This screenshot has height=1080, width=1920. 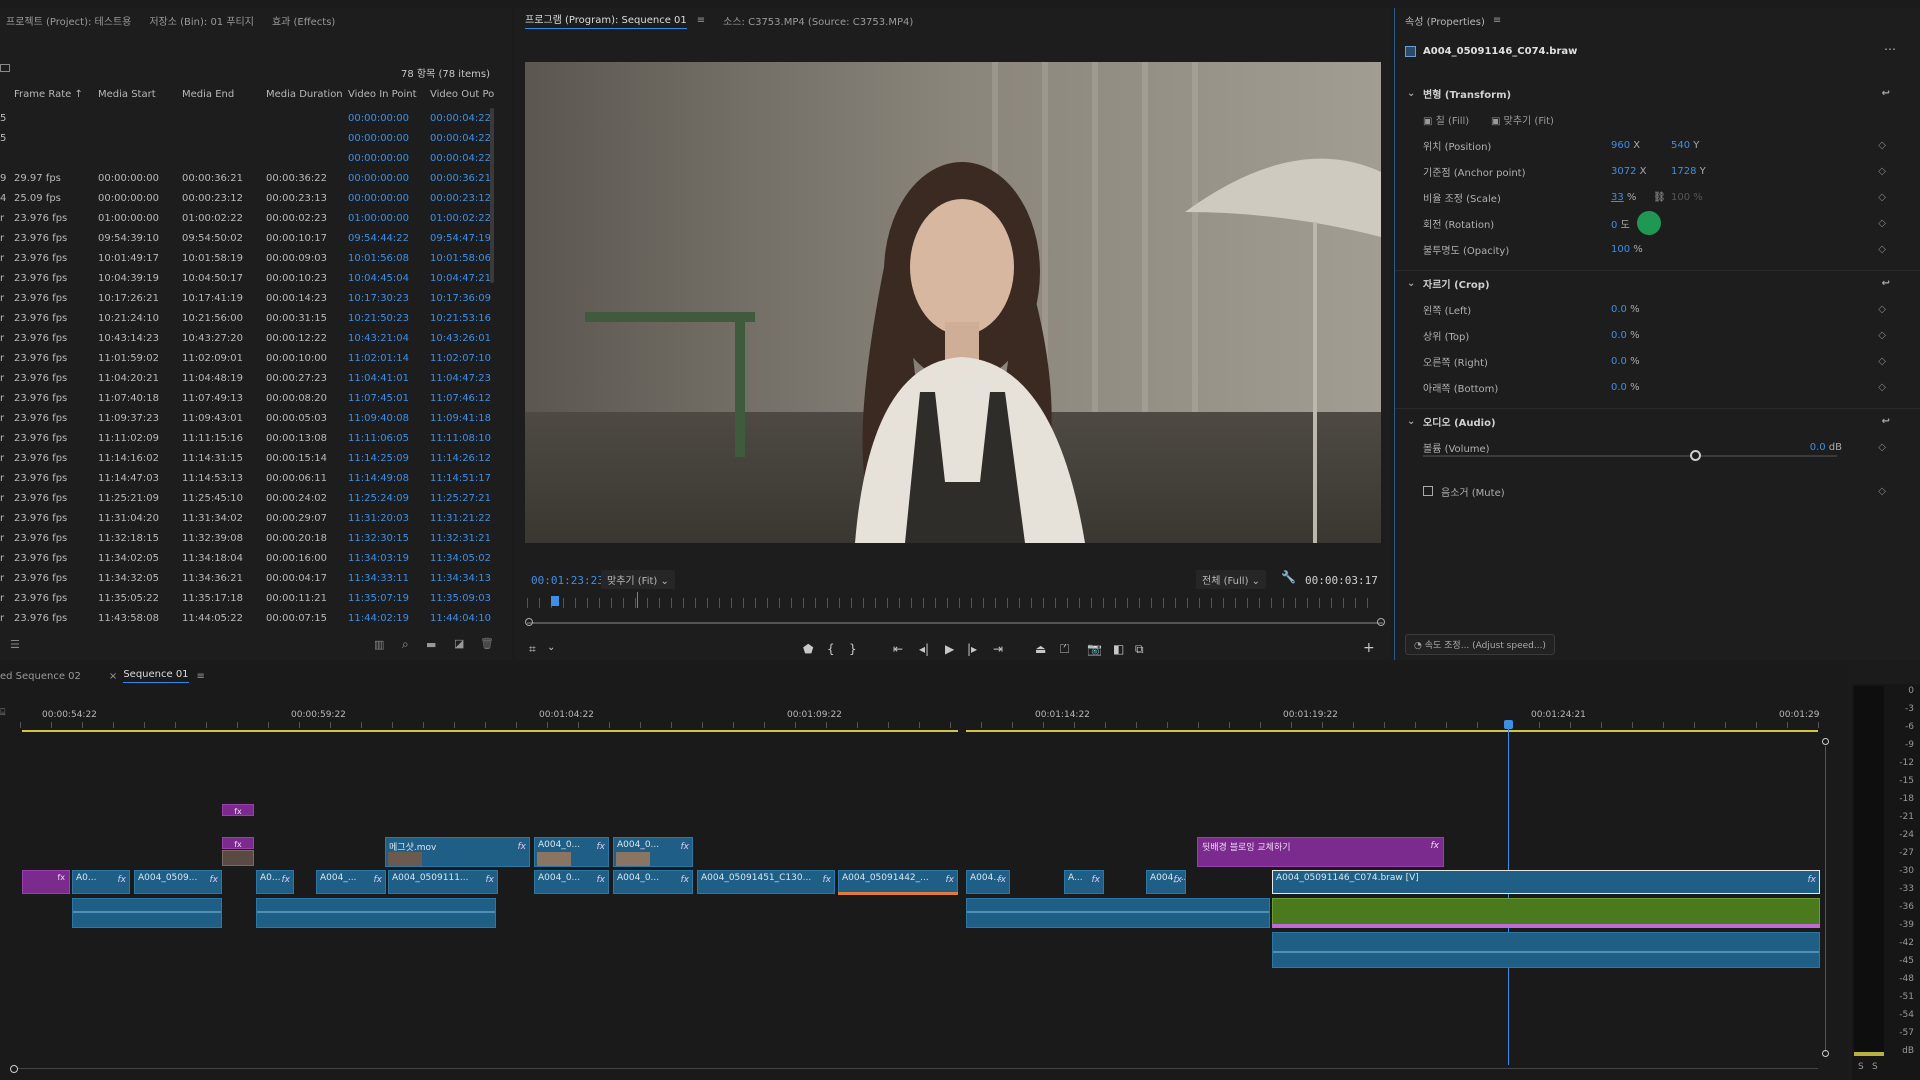 What do you see at coordinates (1231, 579) in the screenshot?
I see `quality-select: 전체 (Full) ⌄` at bounding box center [1231, 579].